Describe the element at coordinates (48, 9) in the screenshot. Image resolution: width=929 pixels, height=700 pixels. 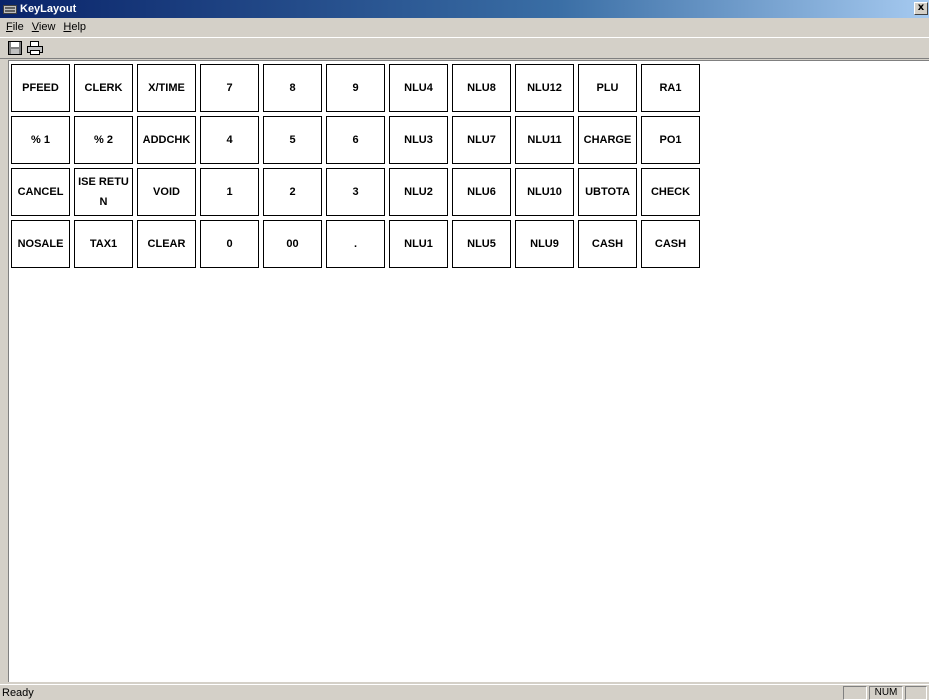
I see `window-title: KeyLayout` at that location.